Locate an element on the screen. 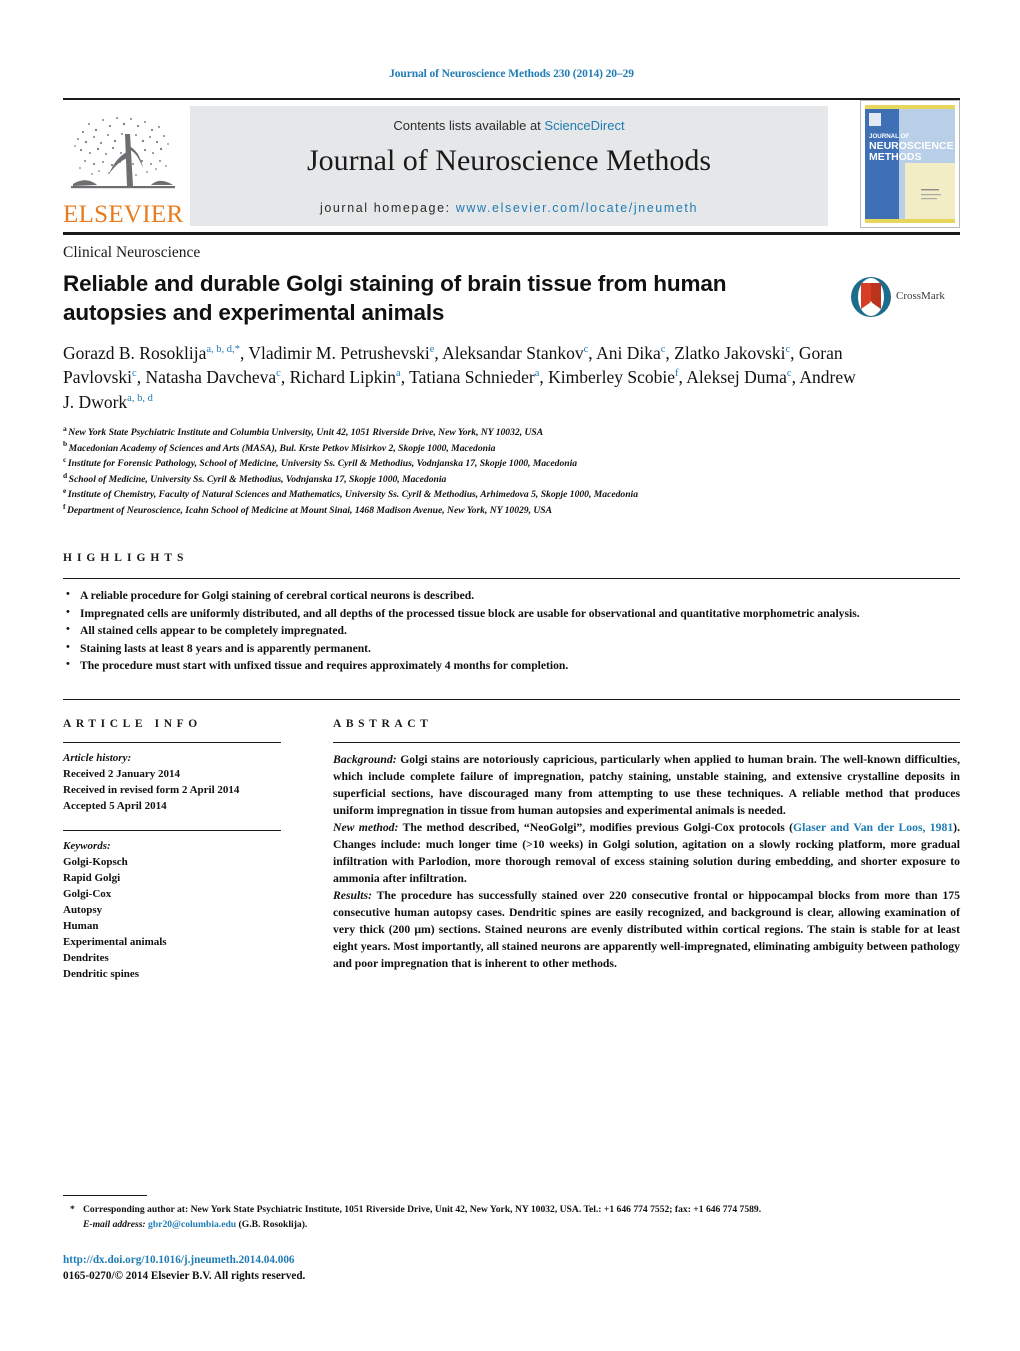 The height and width of the screenshot is (1351, 1020). author-affiliation-mark: a, b, d, is located at coordinates (220, 349).